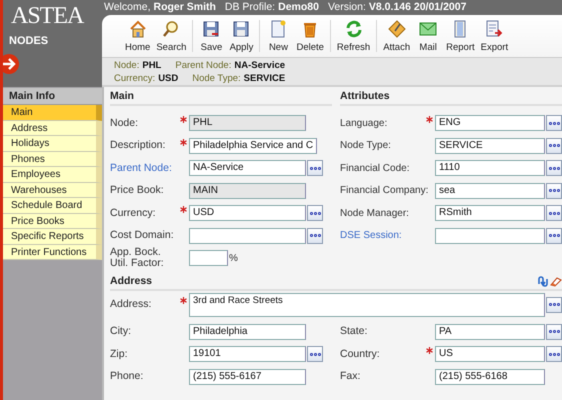 This screenshot has height=400, width=562. What do you see at coordinates (138, 29) in the screenshot?
I see `house-icon` at bounding box center [138, 29].